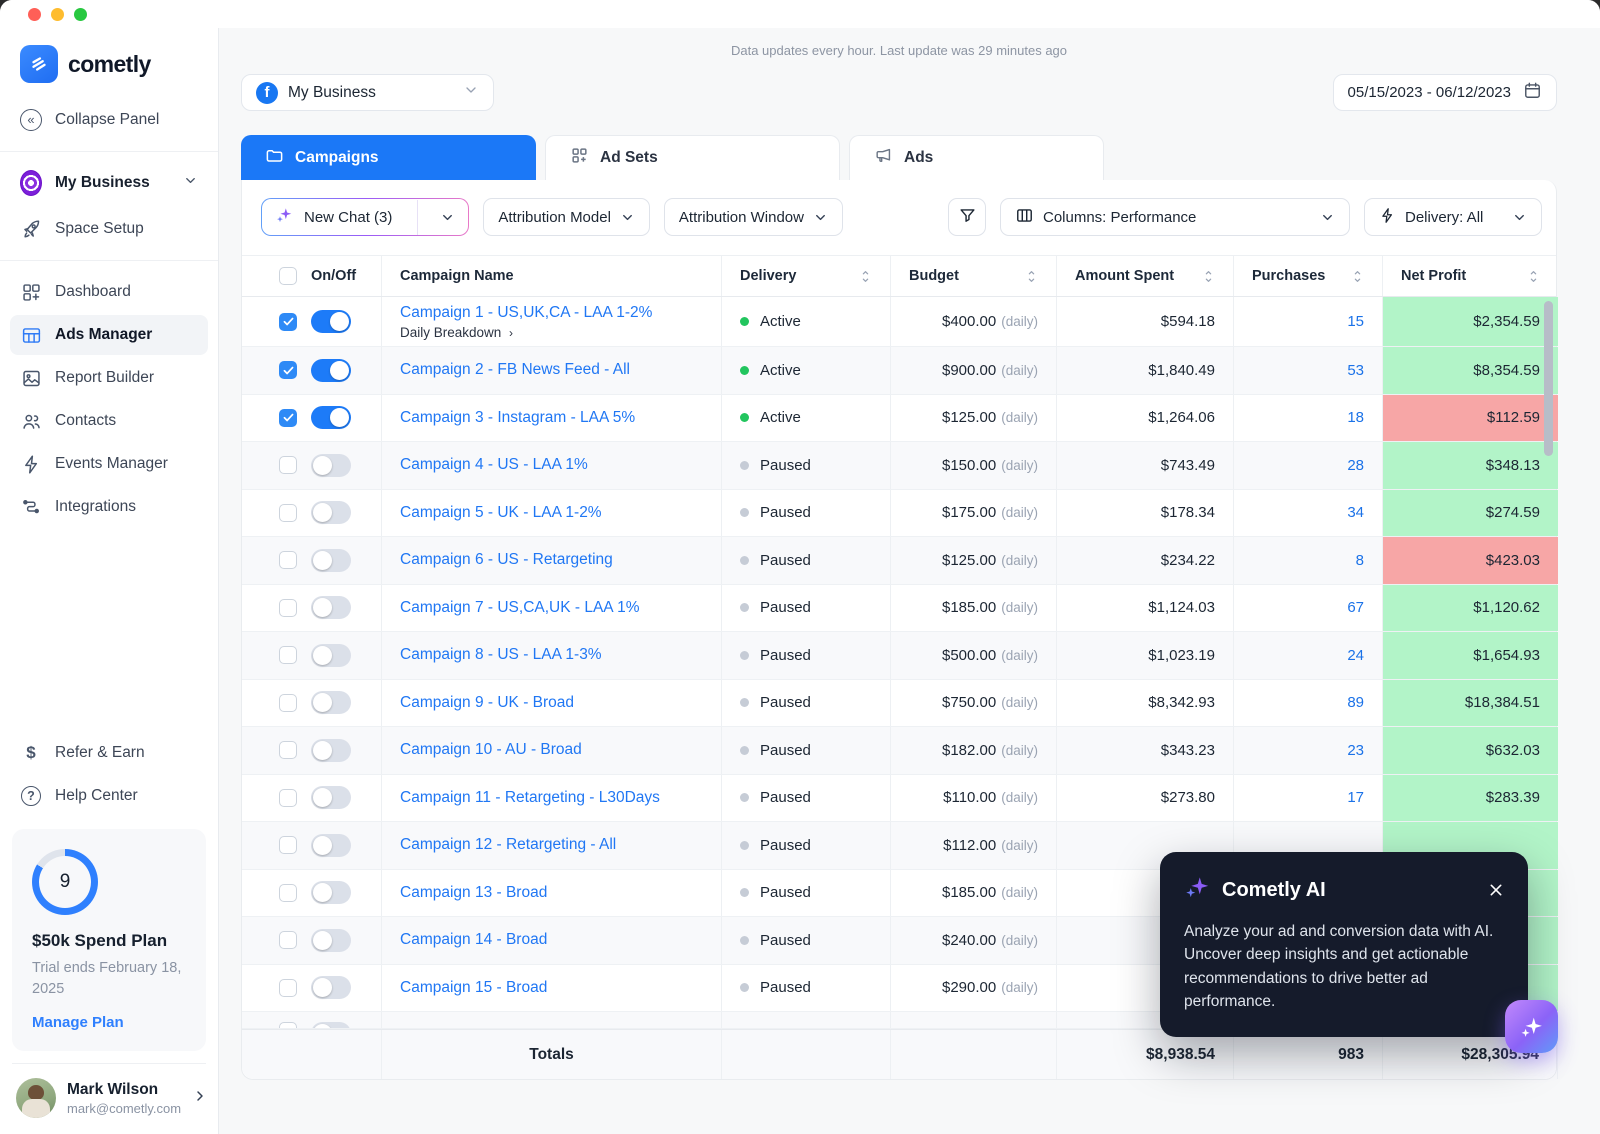 The width and height of the screenshot is (1600, 1134). I want to click on purchases-link: 53, so click(1355, 370).